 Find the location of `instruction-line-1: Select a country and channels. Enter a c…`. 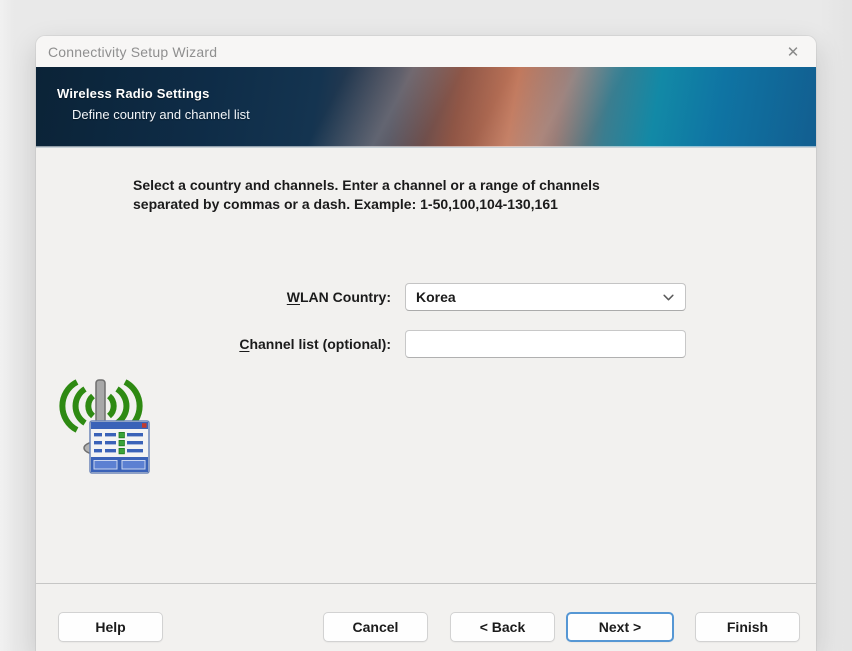

instruction-line-1: Select a country and channels. Enter a c… is located at coordinates (366, 185).